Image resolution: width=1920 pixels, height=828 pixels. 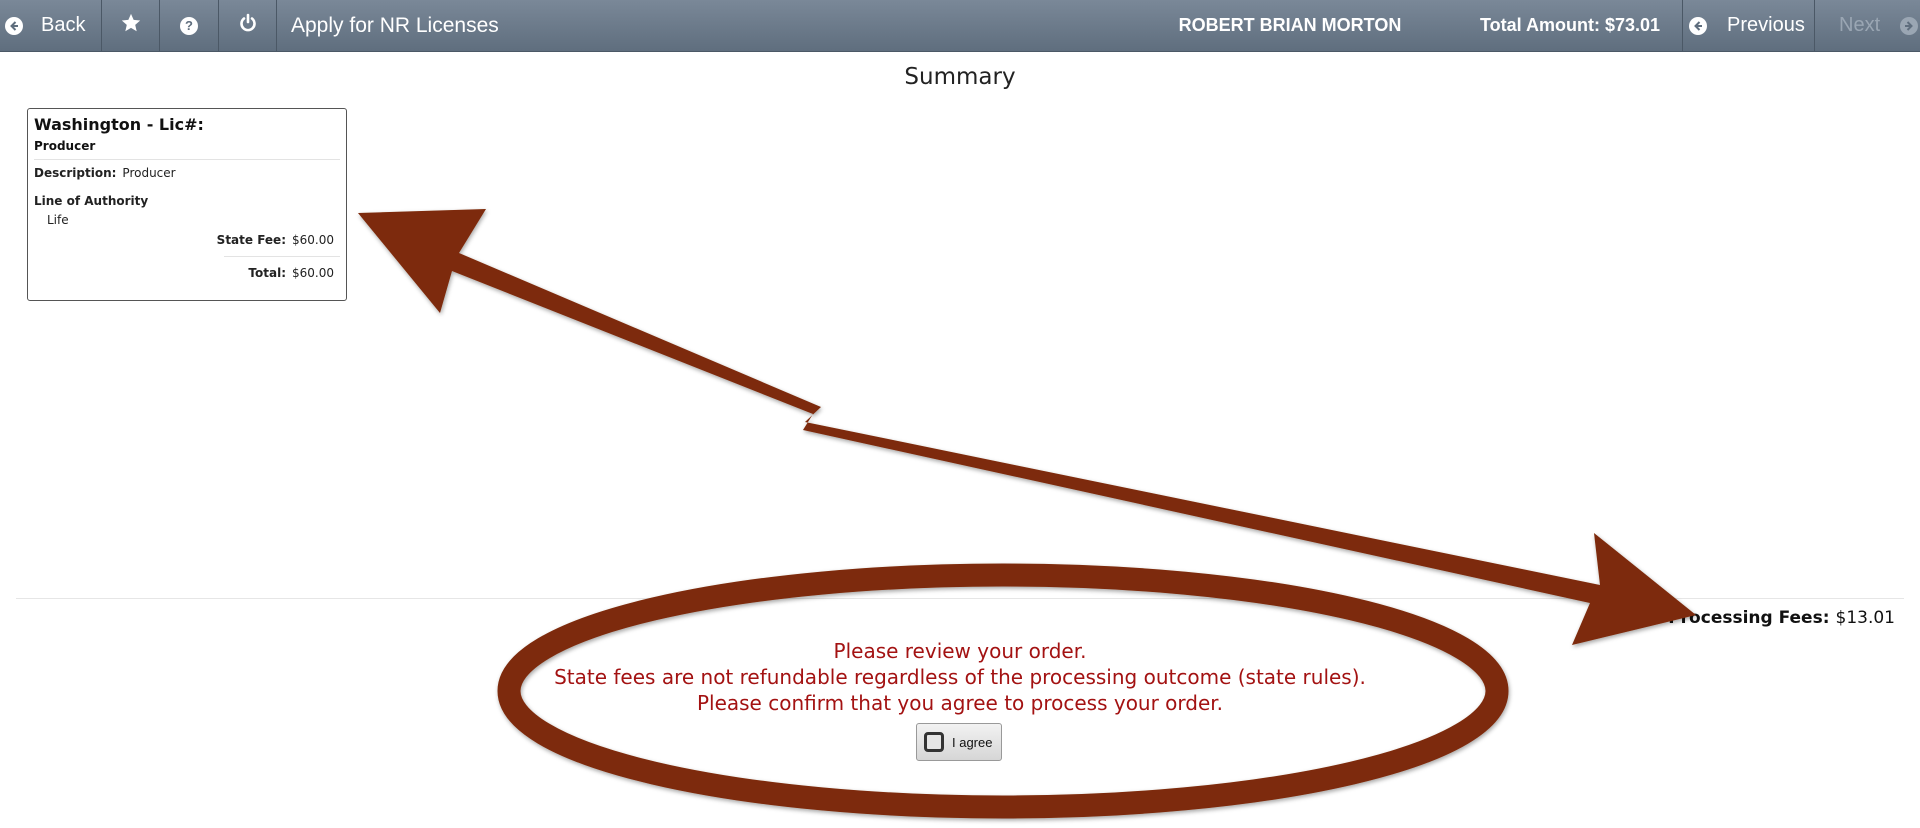 I want to click on processing-fees-label: Processing Fees:, so click(x=1749, y=618).